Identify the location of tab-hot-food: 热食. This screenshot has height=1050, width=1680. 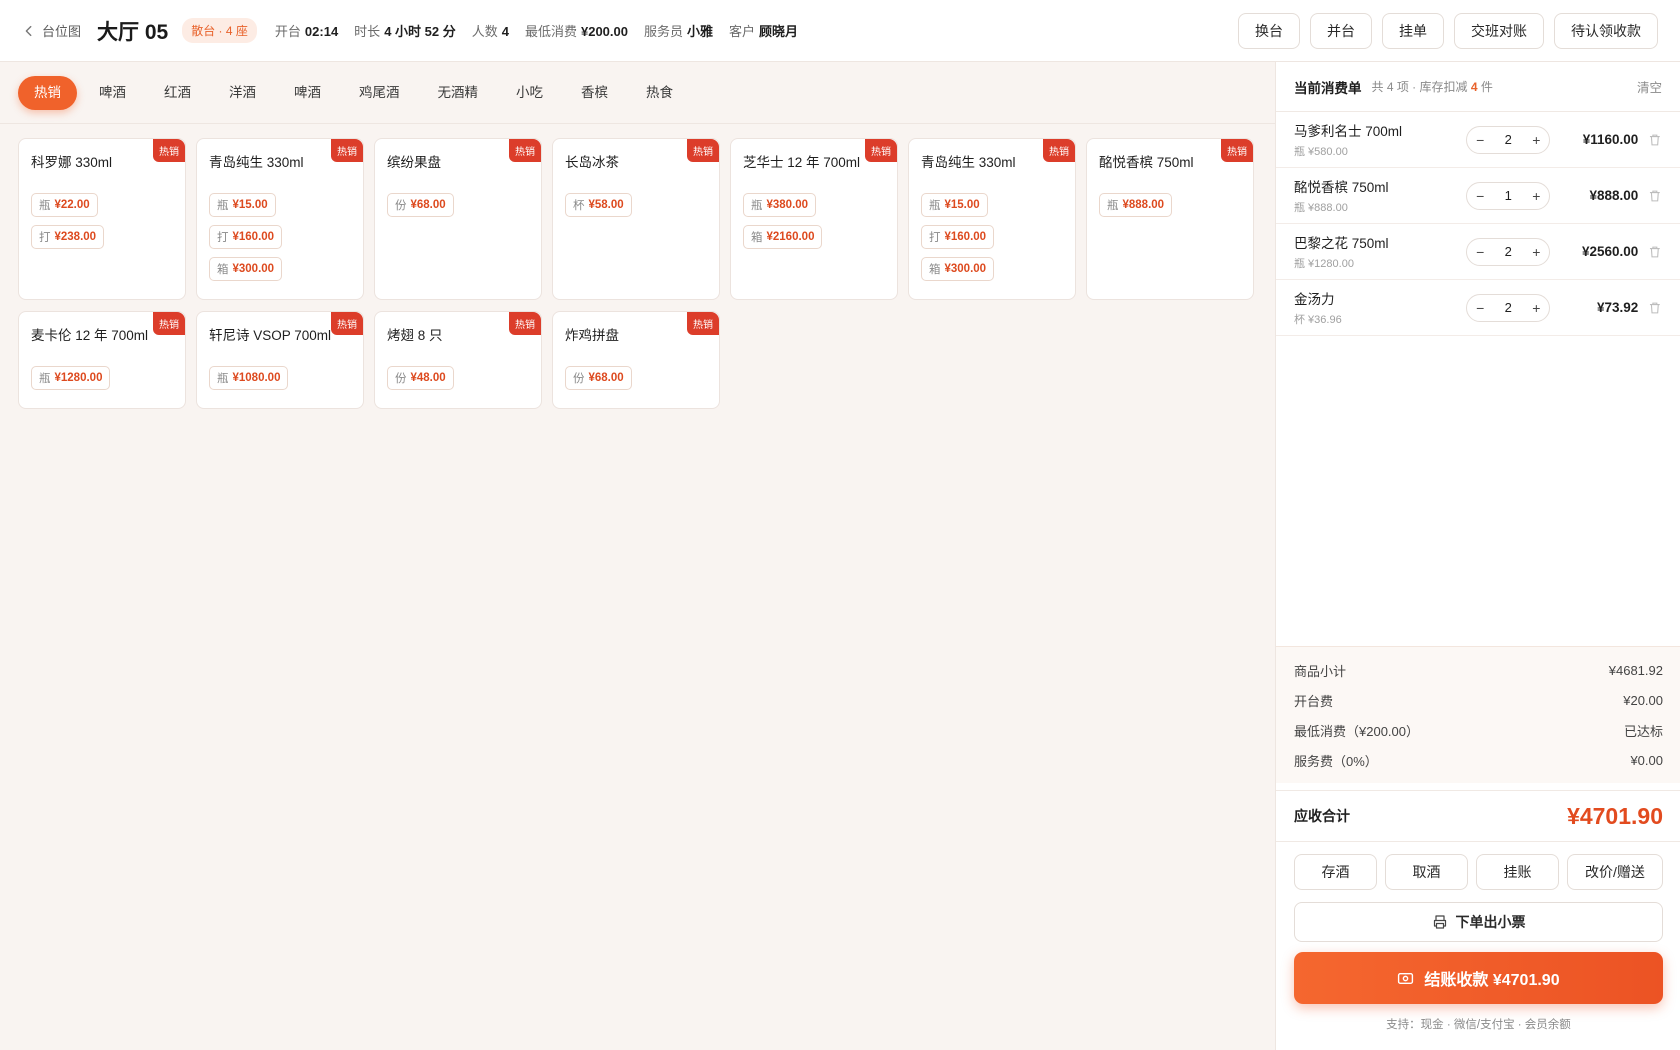
(659, 93).